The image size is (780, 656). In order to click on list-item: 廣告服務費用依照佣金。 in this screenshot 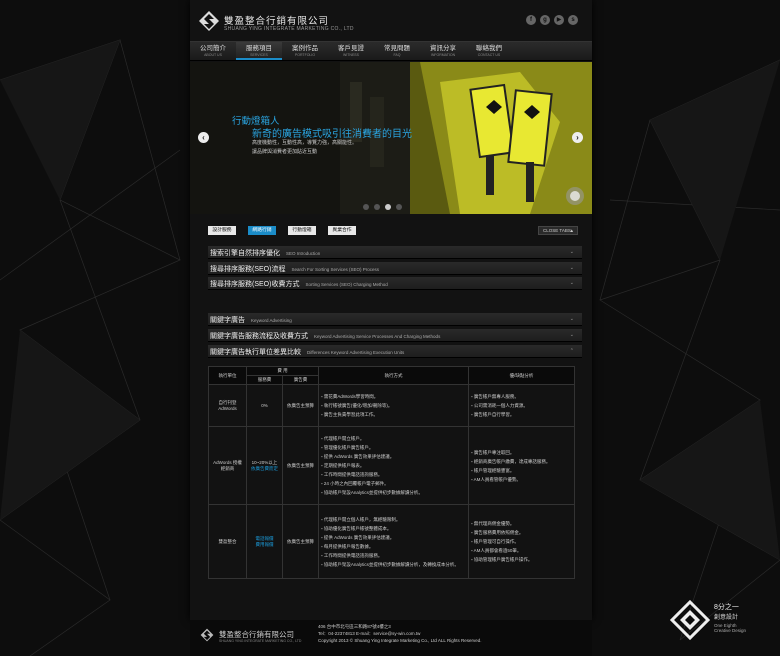, I will do `click(521, 532)`.